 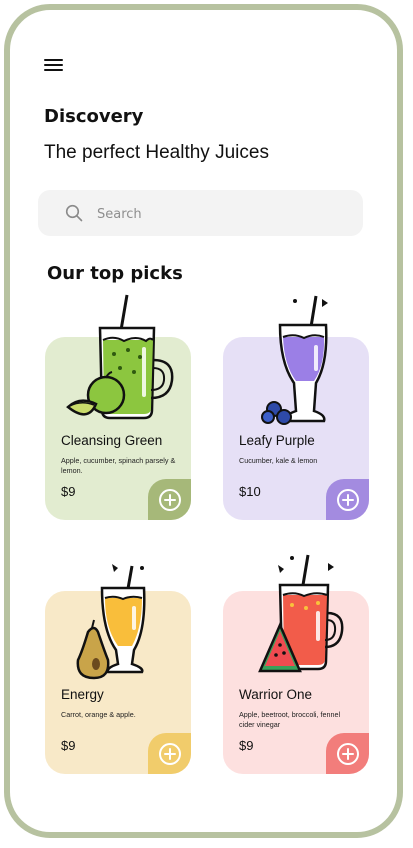 What do you see at coordinates (277, 440) in the screenshot?
I see `product-name: Leafy Purple` at bounding box center [277, 440].